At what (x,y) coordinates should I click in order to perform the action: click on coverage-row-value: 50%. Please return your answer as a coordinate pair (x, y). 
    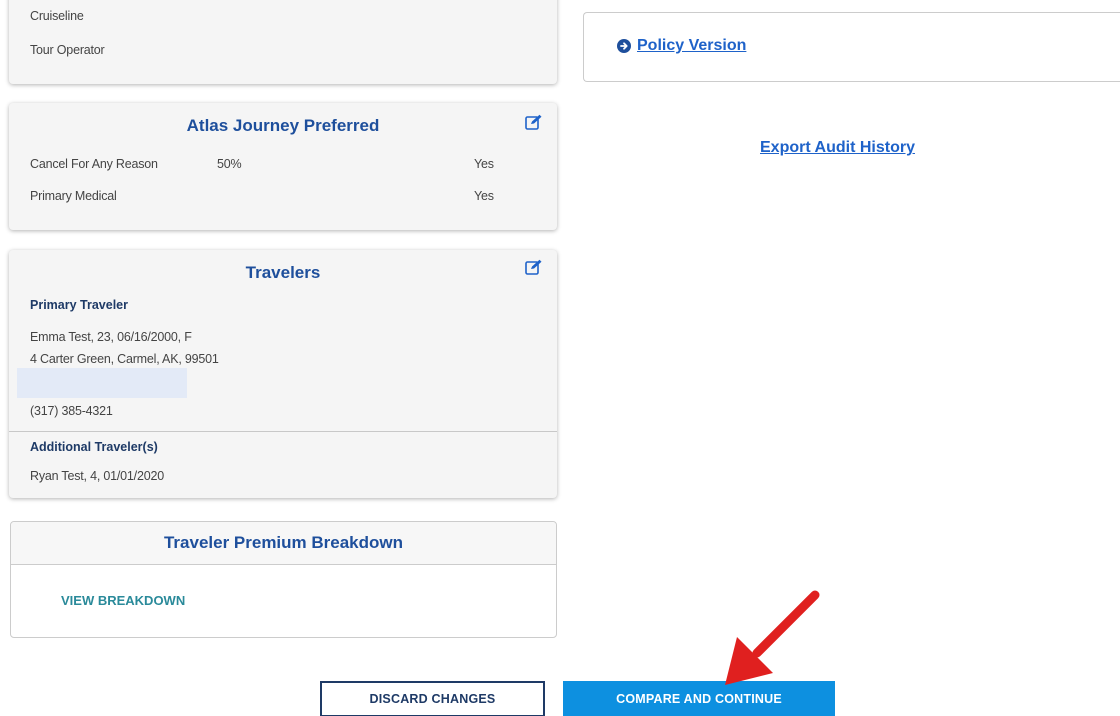
    Looking at the image, I should click on (229, 164).